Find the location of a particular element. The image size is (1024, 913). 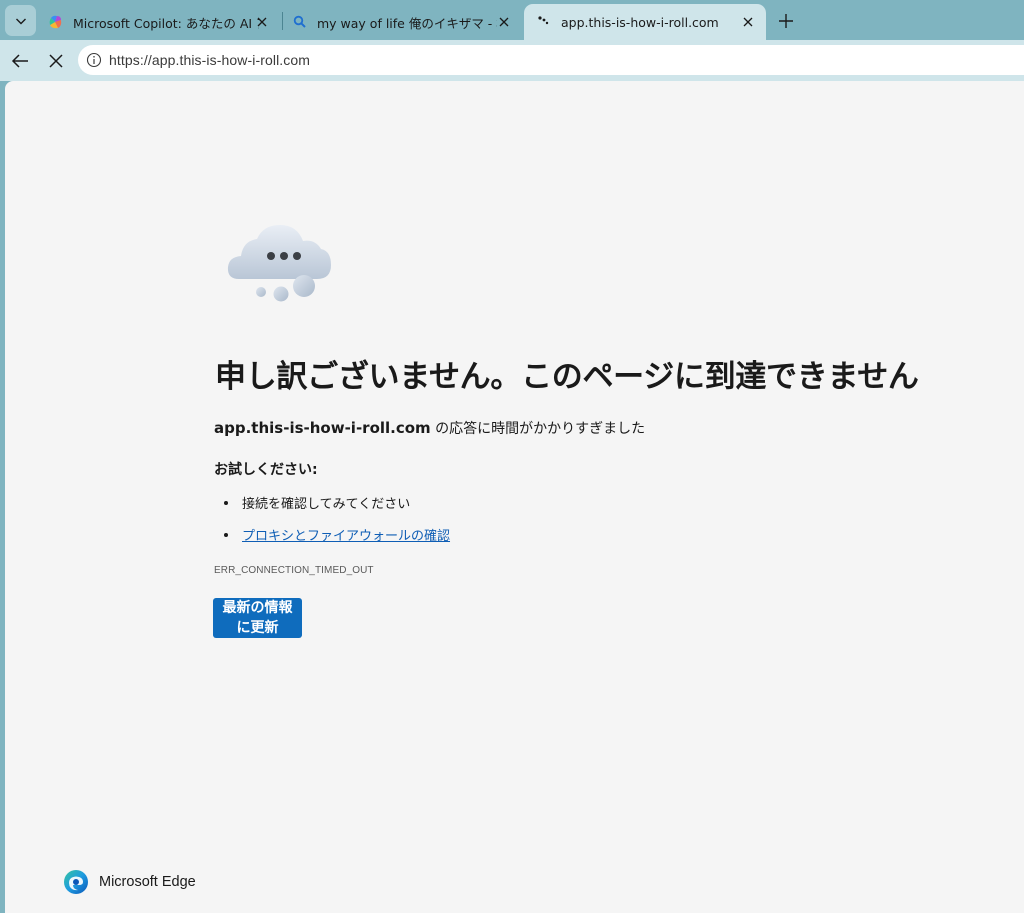

plus-icon is located at coordinates (786, 21).